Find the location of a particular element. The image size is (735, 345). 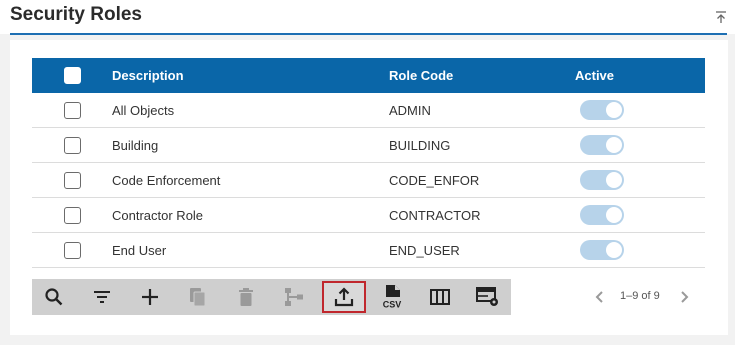

column-header-role-code: Role Code is located at coordinates (421, 75).